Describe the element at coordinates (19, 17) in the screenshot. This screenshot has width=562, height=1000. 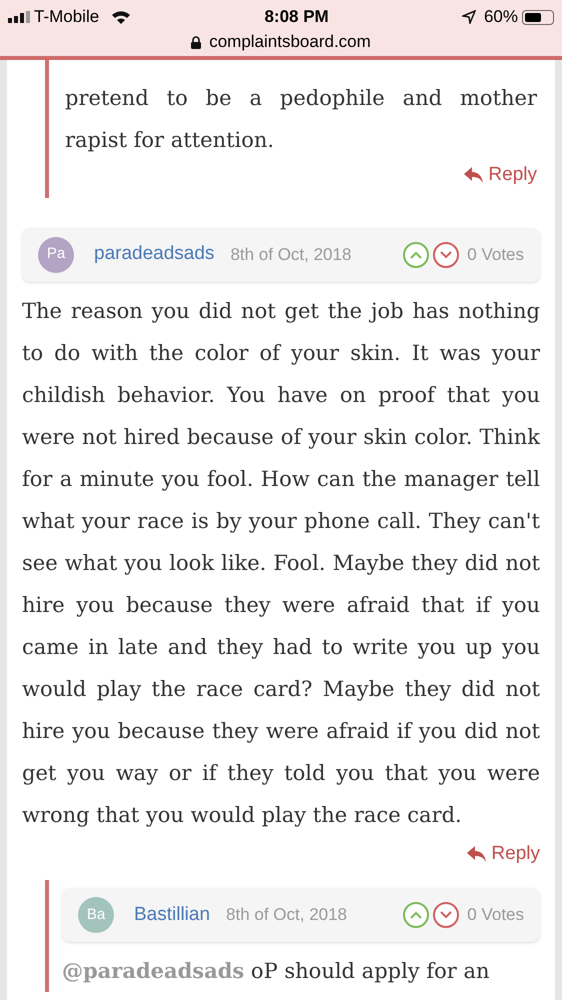
I see `signal-icon` at that location.